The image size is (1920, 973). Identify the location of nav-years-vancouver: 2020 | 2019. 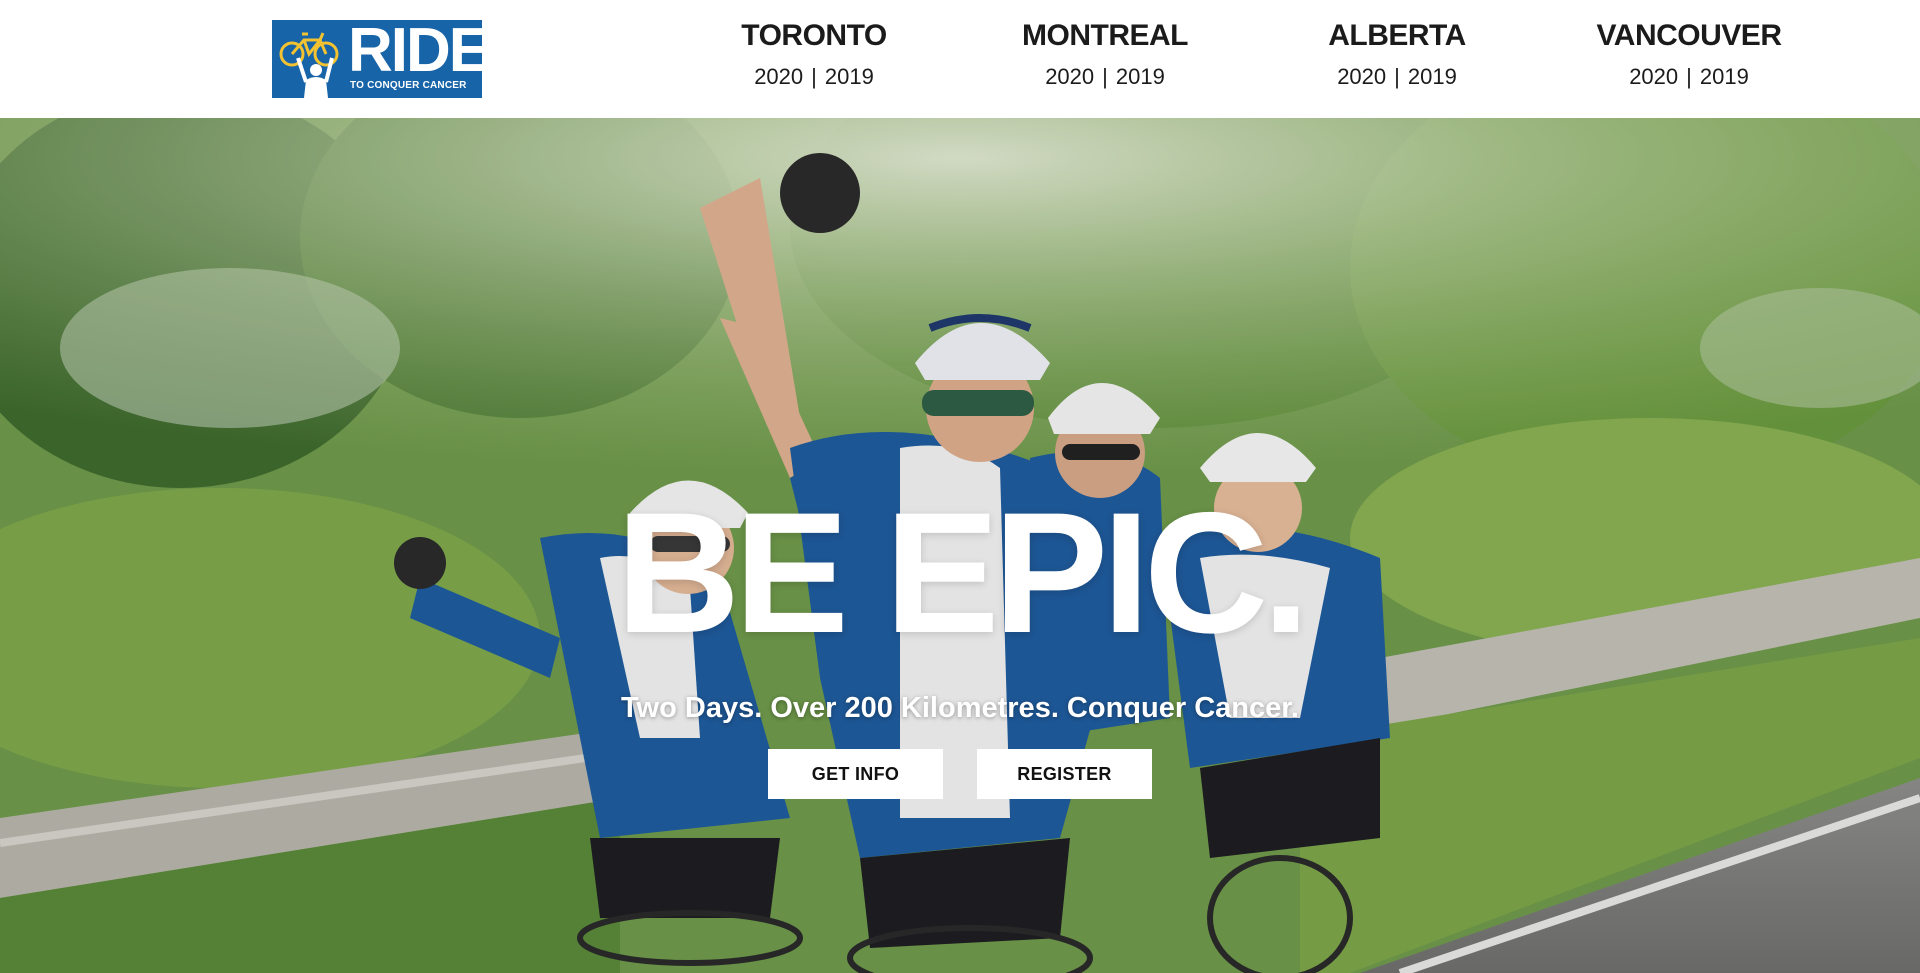
(1689, 77).